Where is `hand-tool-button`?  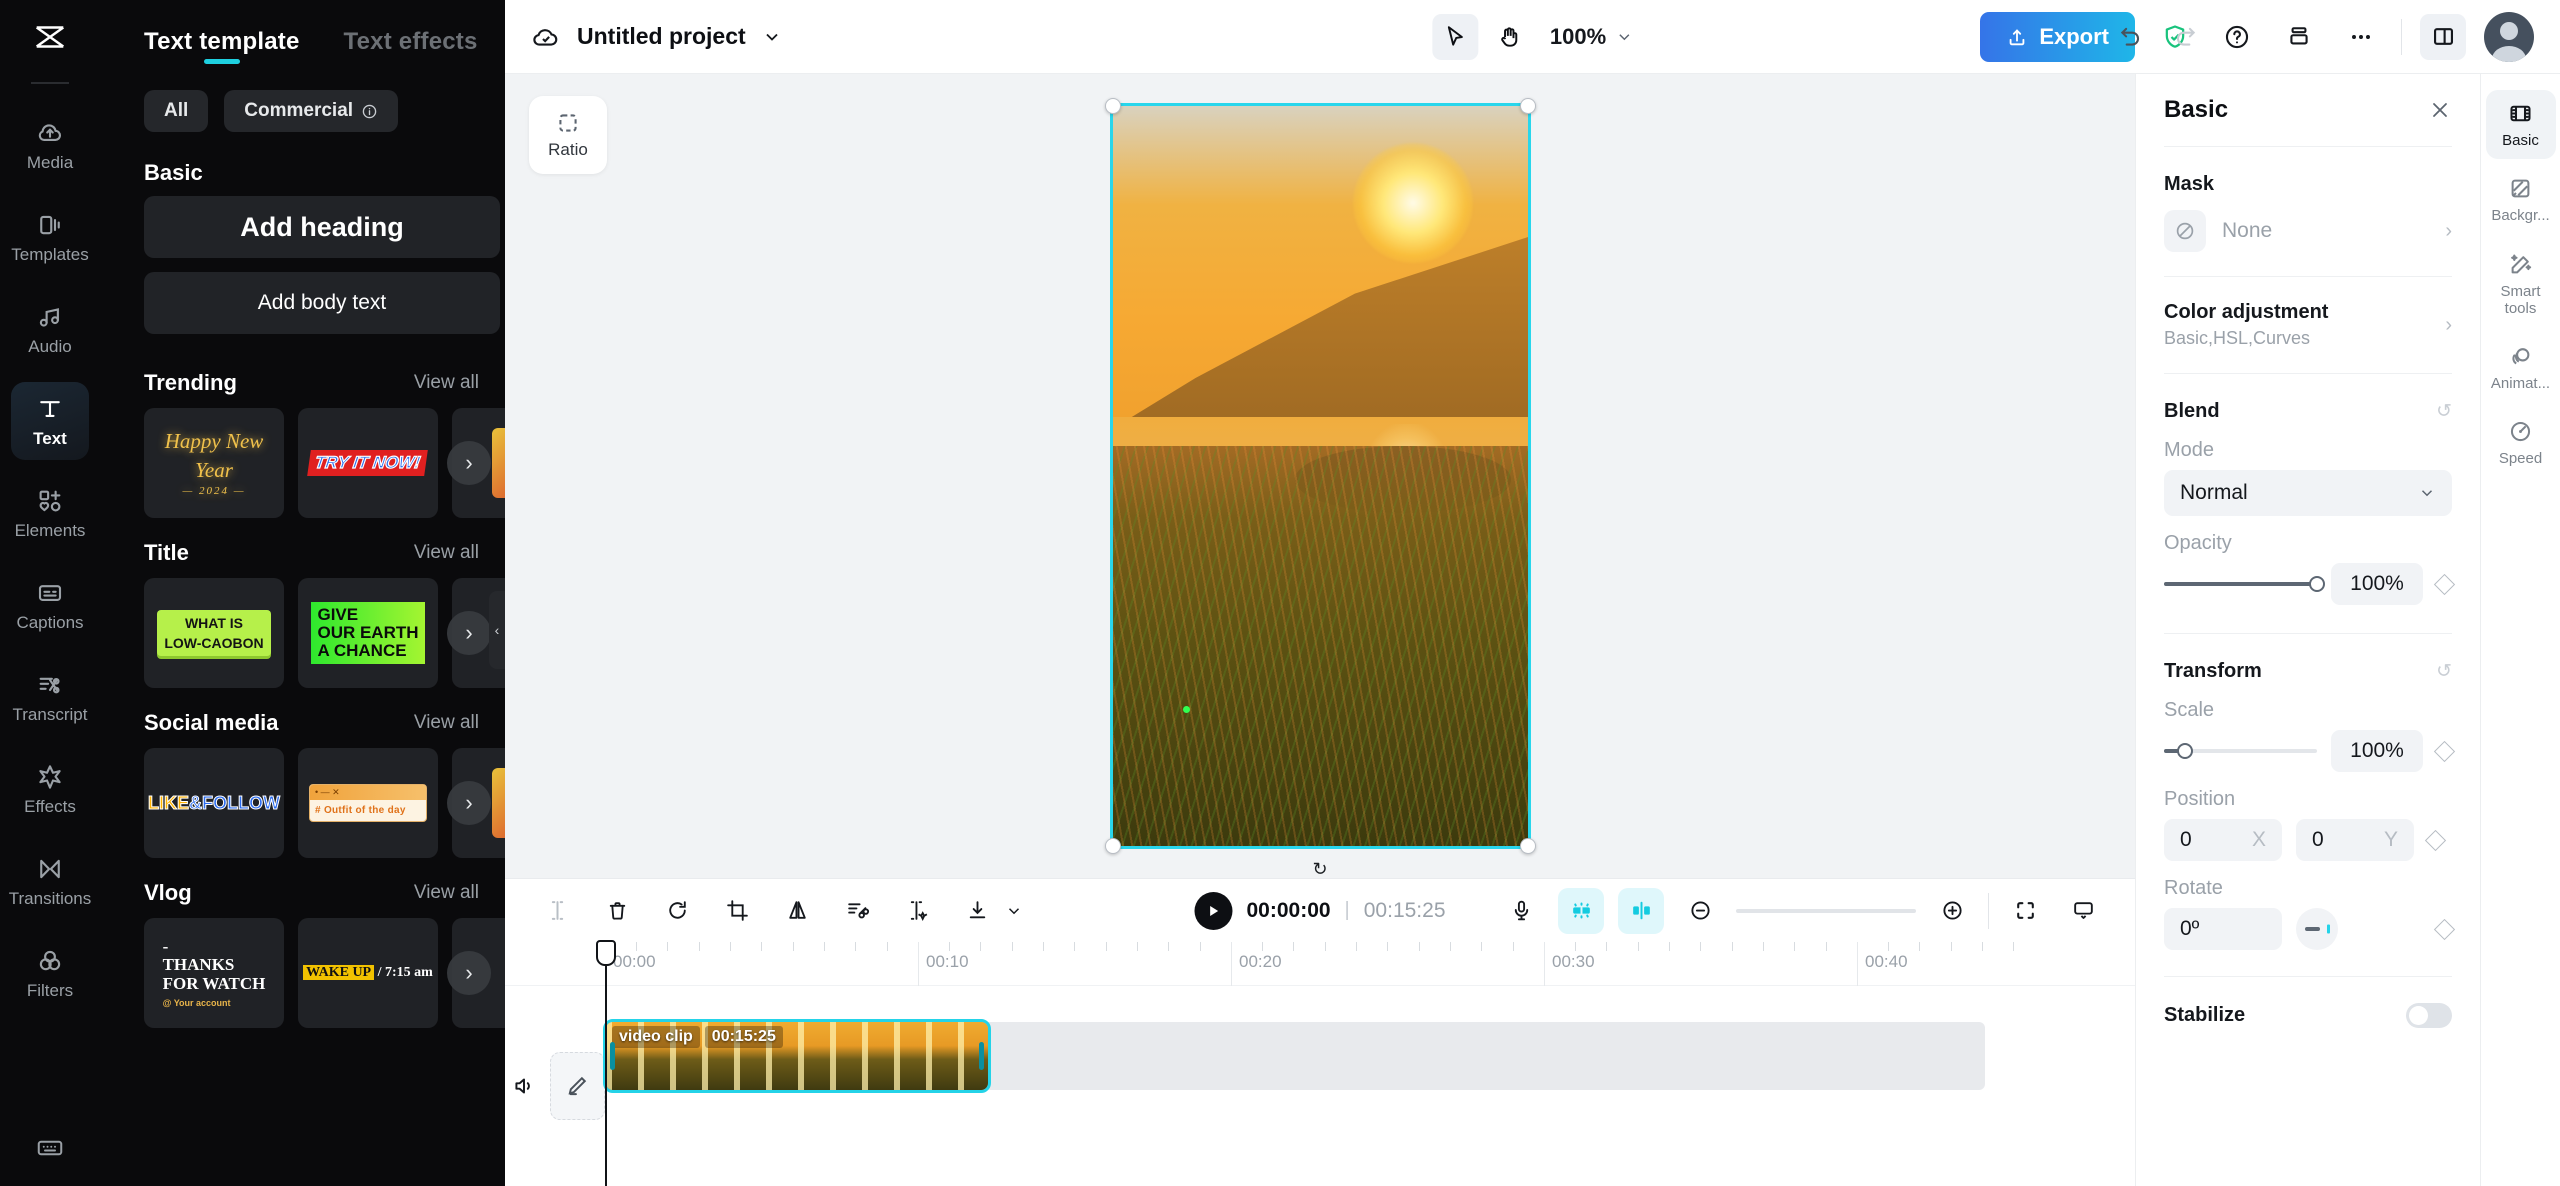
hand-tool-button is located at coordinates (1509, 37).